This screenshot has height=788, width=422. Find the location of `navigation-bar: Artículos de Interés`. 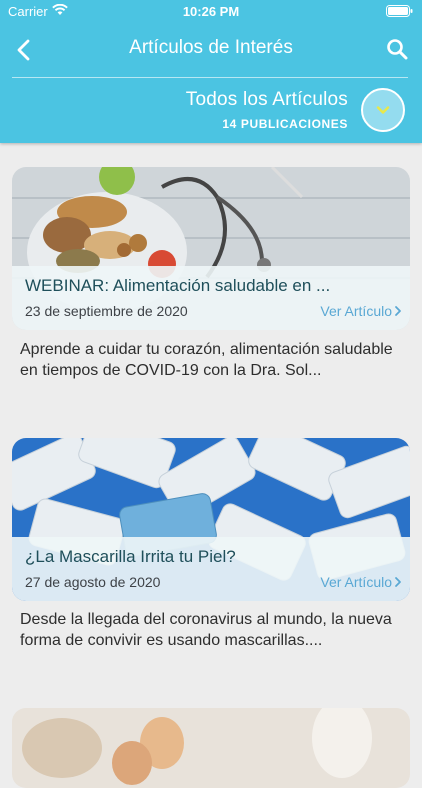

navigation-bar: Artículos de Interés is located at coordinates (211, 50).